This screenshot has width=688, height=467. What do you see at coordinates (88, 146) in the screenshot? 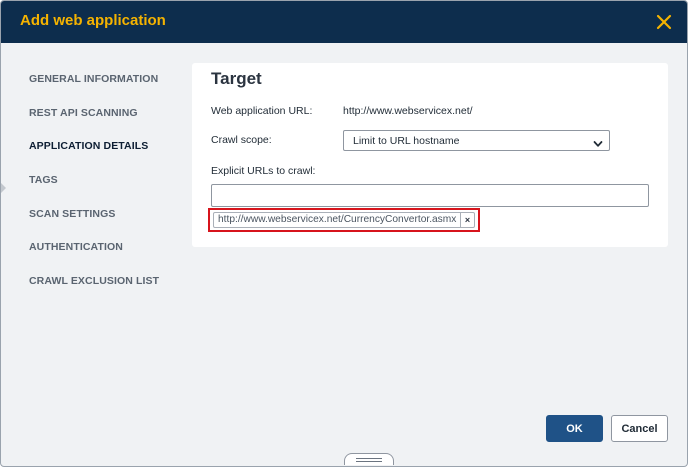
I see `sidebar-item-application-details: APPLICATION DETAILS` at bounding box center [88, 146].